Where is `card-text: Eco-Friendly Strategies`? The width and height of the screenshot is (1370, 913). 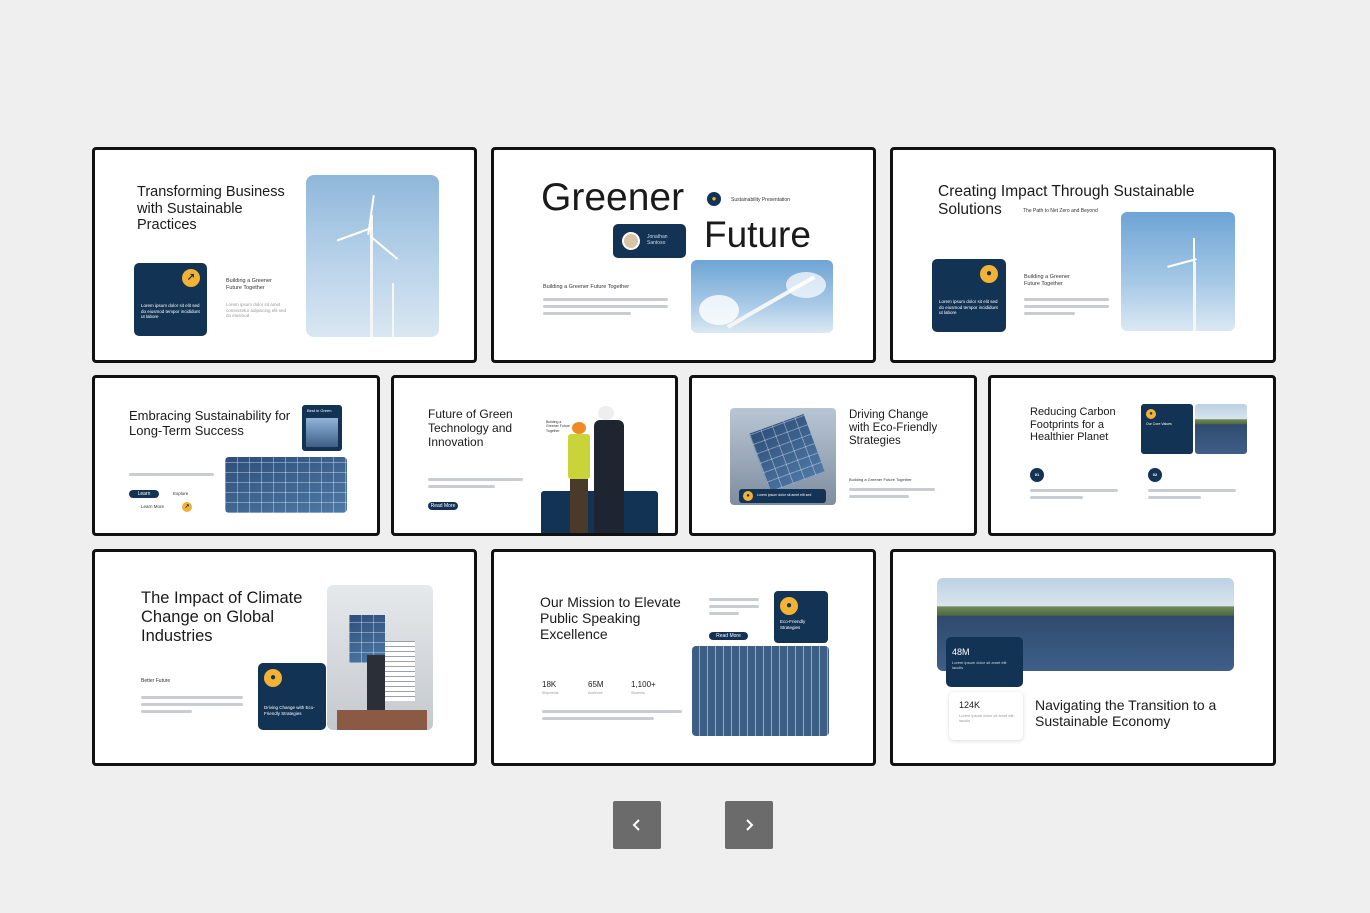 card-text: Eco-Friendly Strategies is located at coordinates (793, 624).